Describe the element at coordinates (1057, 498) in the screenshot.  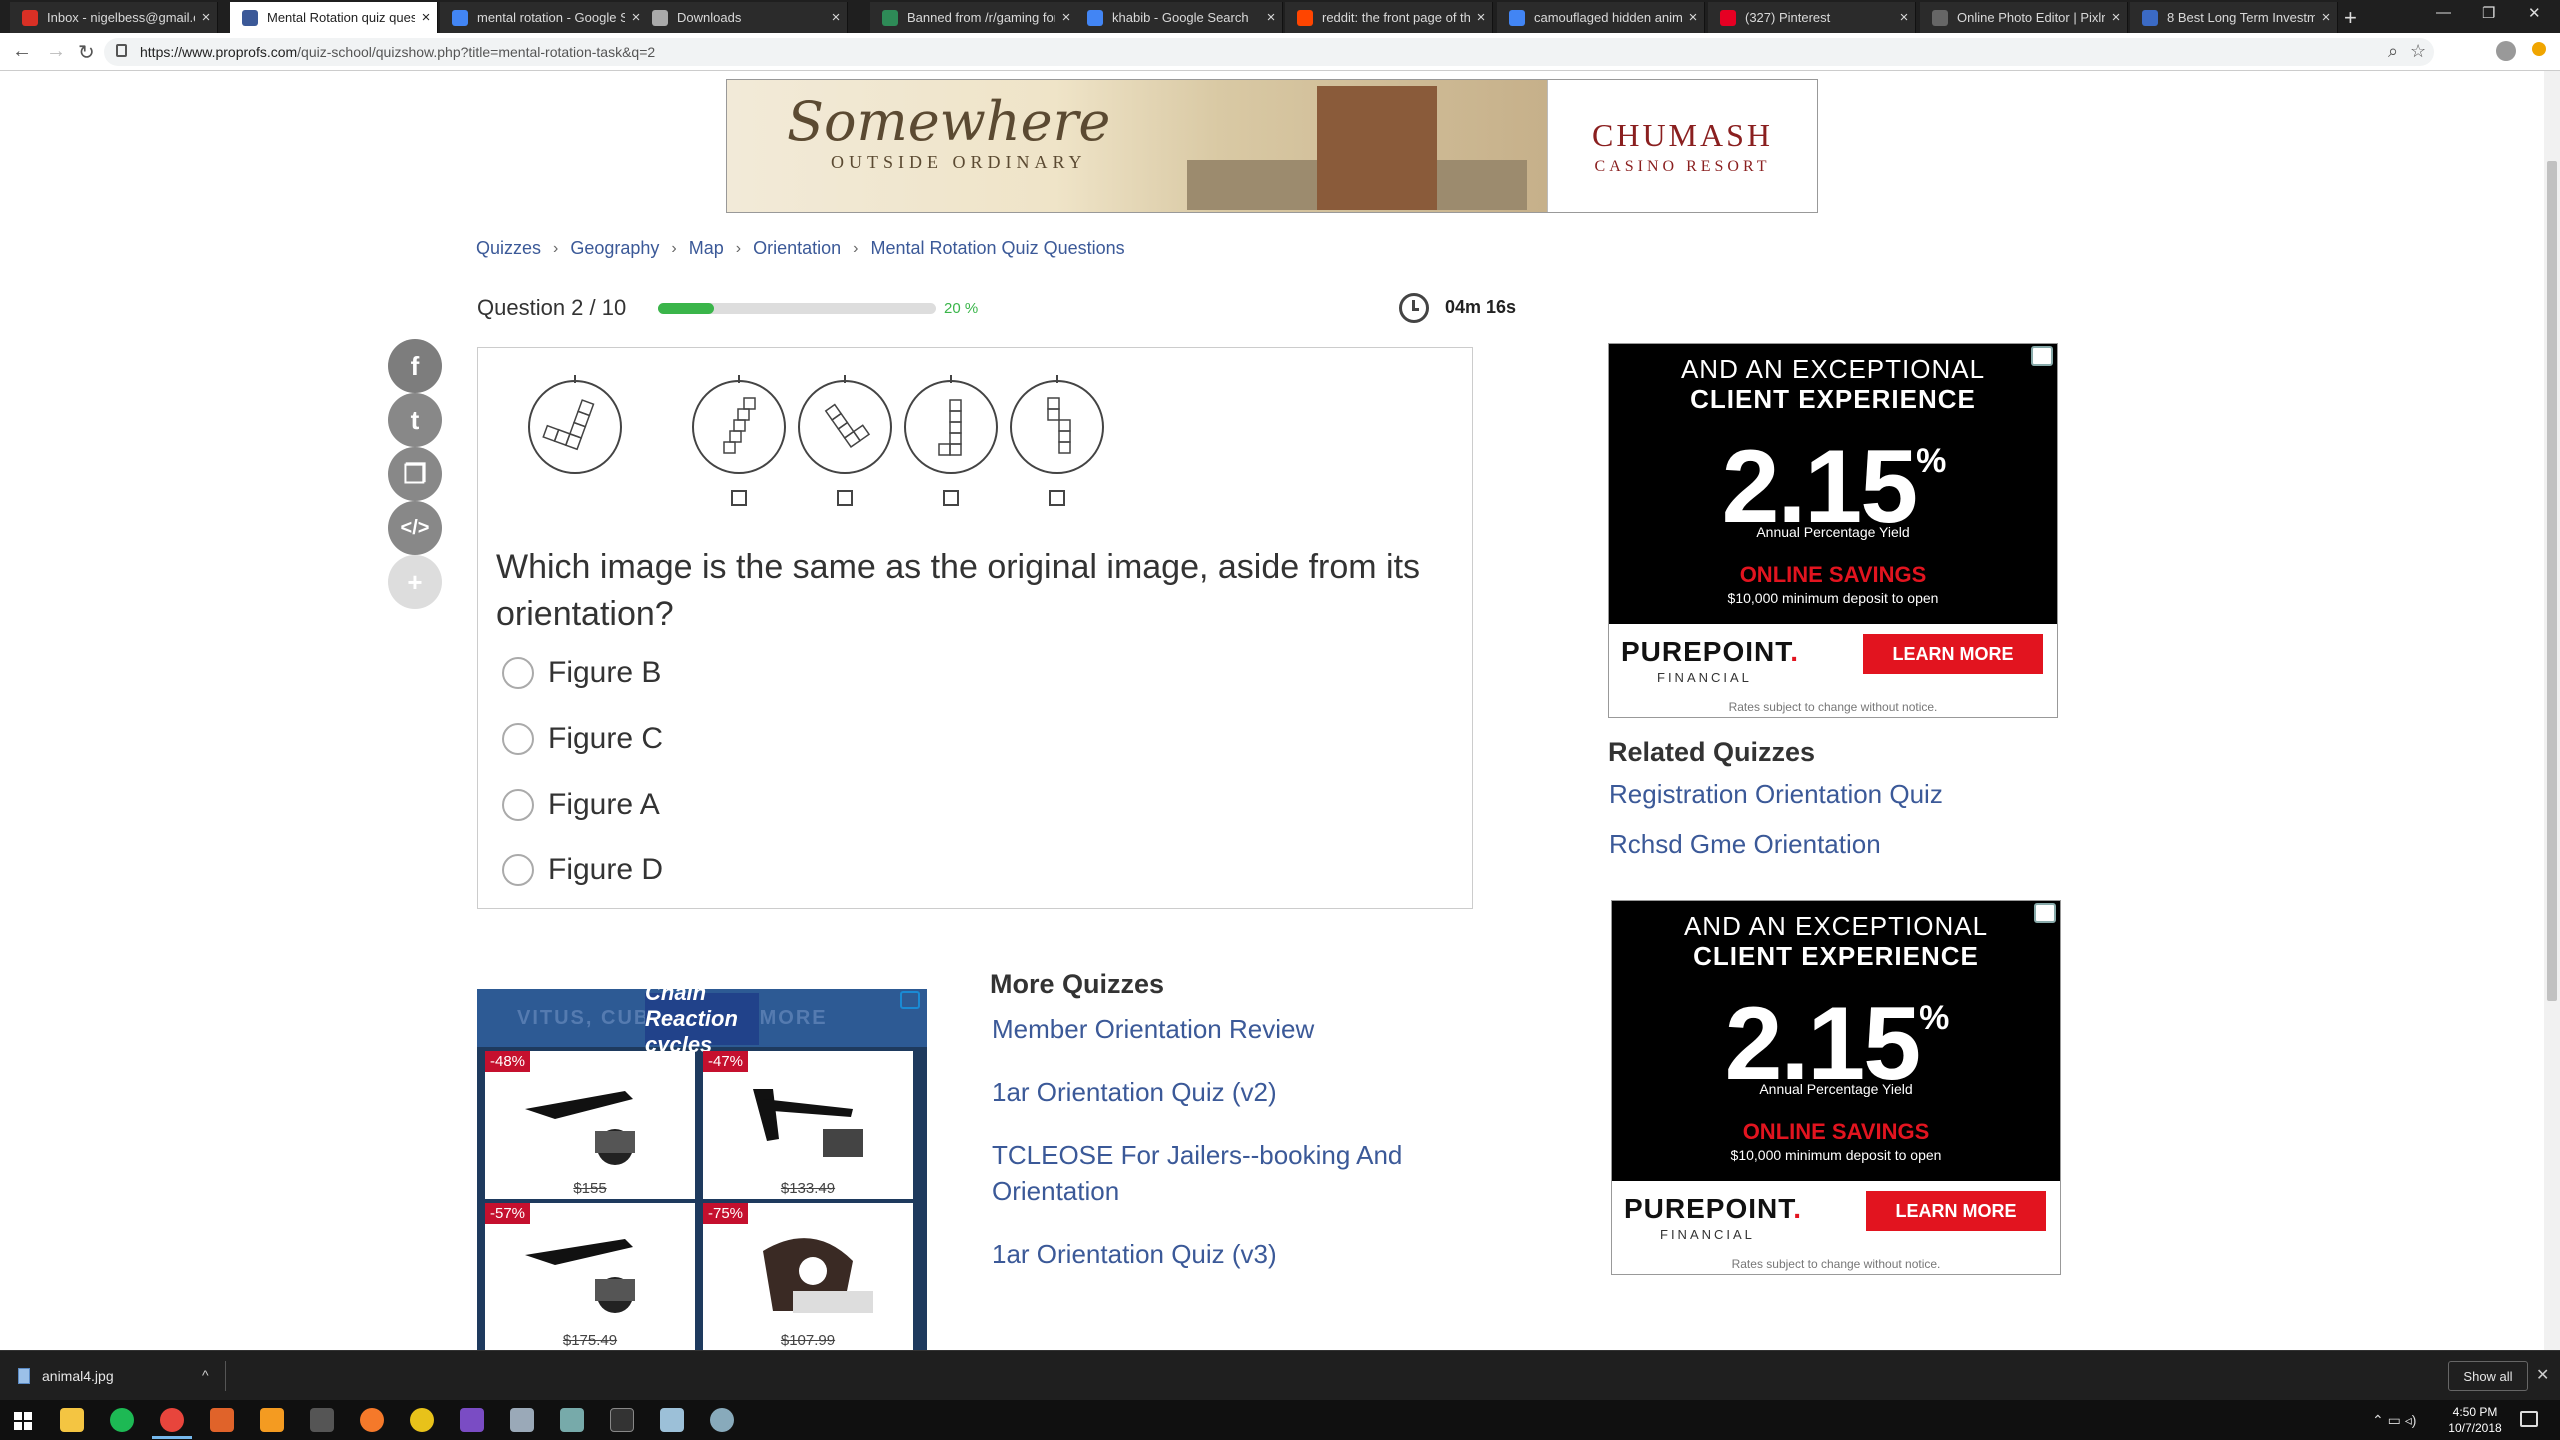
I see `figure-d-checkbox` at that location.